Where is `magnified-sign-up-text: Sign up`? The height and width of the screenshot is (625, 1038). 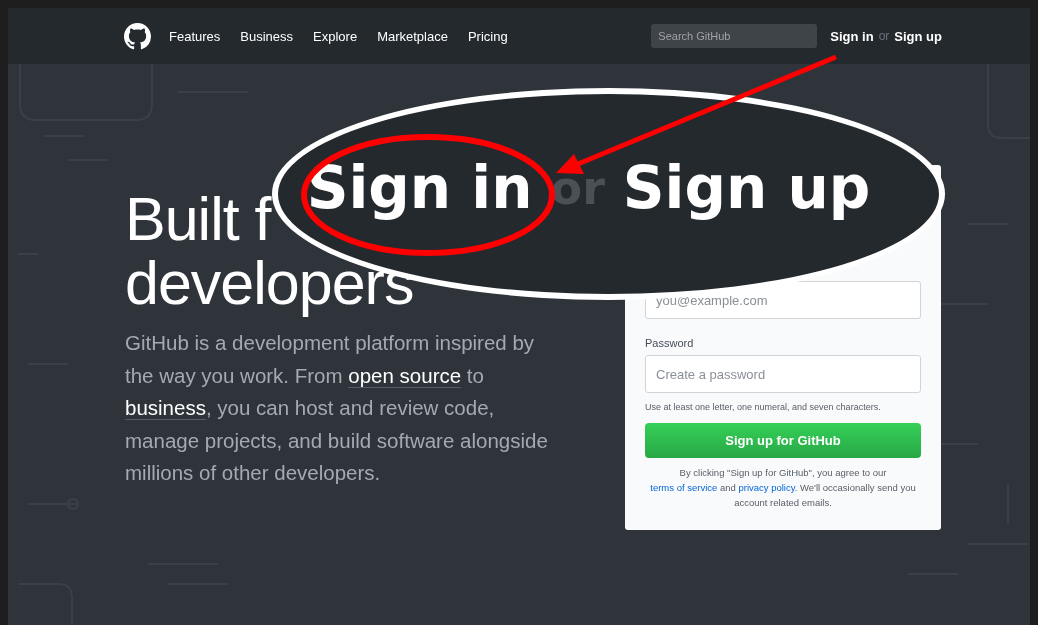 magnified-sign-up-text: Sign up is located at coordinates (746, 188).